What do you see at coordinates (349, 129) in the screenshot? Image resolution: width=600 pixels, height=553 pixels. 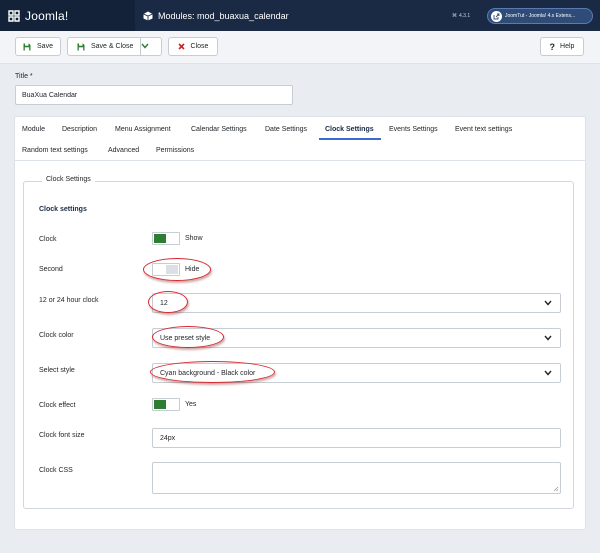 I see `tab-clock-settings: Clock Settings` at bounding box center [349, 129].